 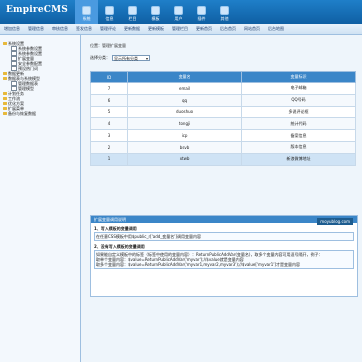 I want to click on other-icon, so click(x=224, y=10).